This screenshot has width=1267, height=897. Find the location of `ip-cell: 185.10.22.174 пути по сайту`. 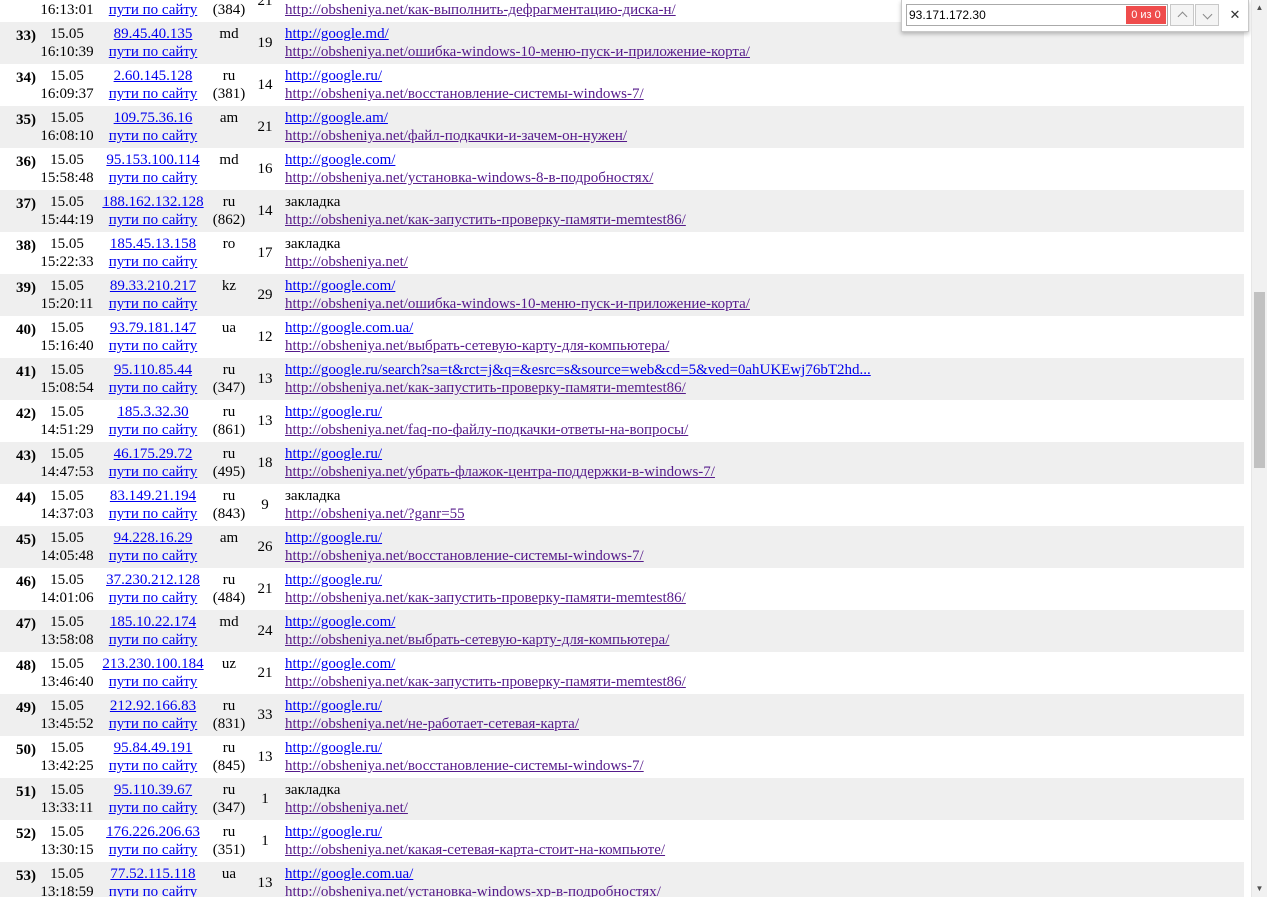

ip-cell: 185.10.22.174 пути по сайту is located at coordinates (153, 631).